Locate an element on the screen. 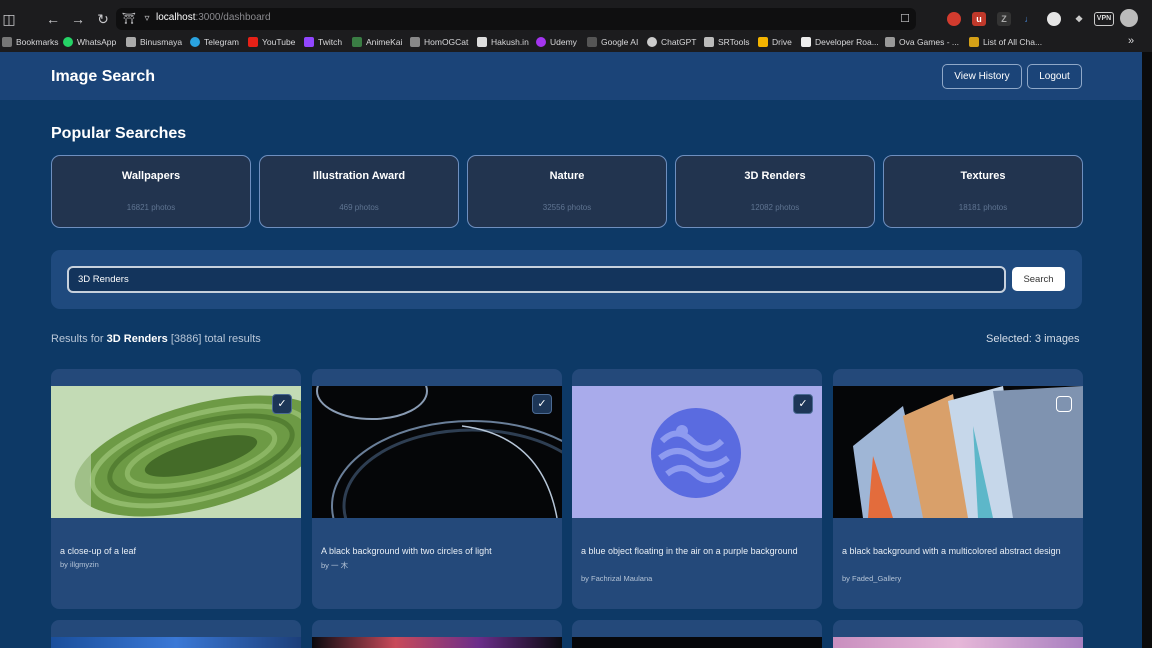 This screenshot has height=648, width=1152. bookmark-item: Telegram is located at coordinates (214, 42).